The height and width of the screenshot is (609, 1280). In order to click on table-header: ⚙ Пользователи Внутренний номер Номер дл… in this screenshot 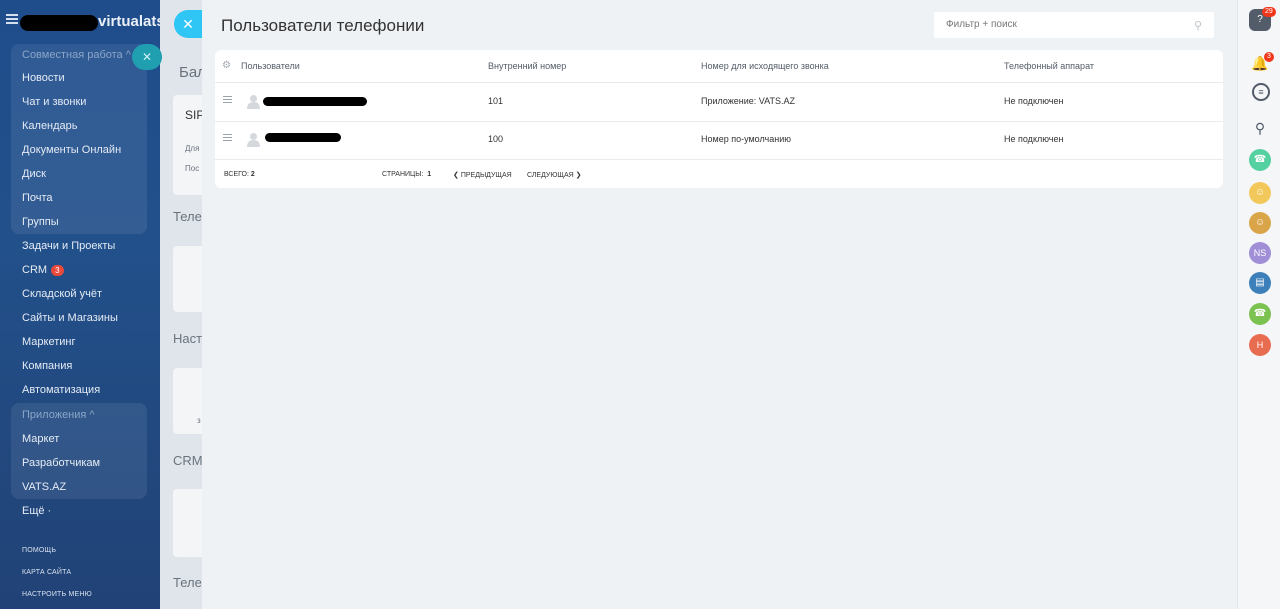, I will do `click(719, 66)`.